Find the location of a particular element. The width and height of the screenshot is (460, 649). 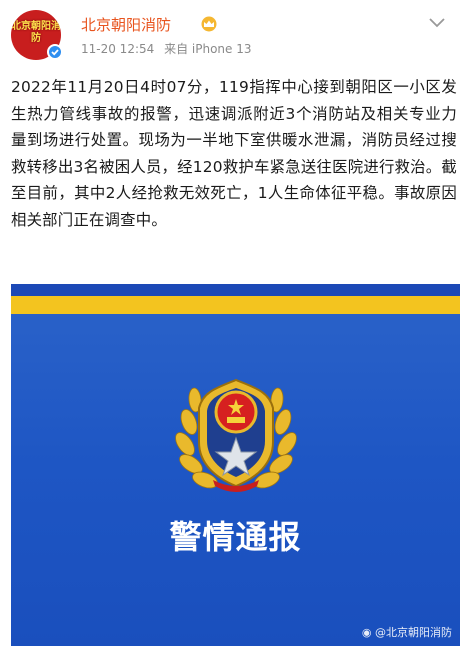

post-meta: 11-20 12:54 来自 iPhone 13 is located at coordinates (169, 48).